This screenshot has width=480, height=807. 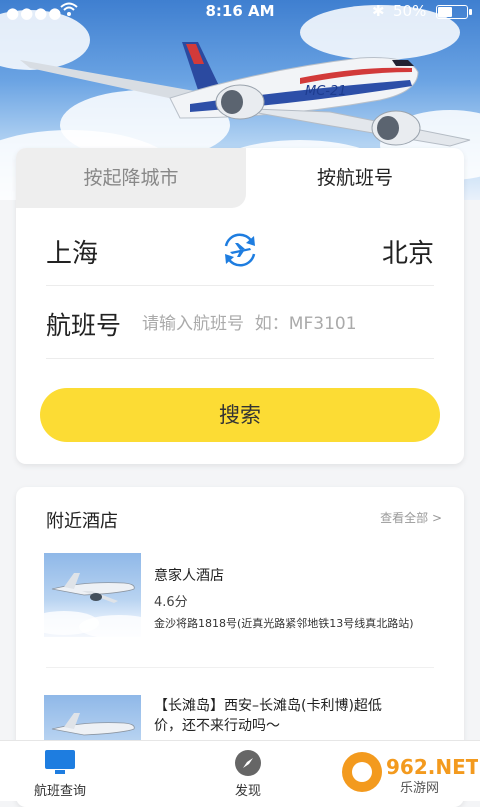 I want to click on nav-flight-search: 航班查询, so click(x=60, y=771).